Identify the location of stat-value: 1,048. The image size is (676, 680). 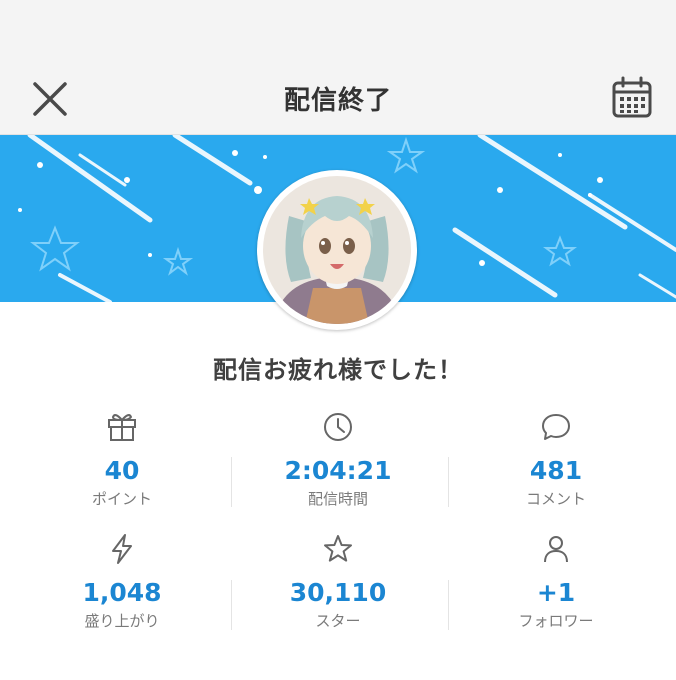
(122, 592).